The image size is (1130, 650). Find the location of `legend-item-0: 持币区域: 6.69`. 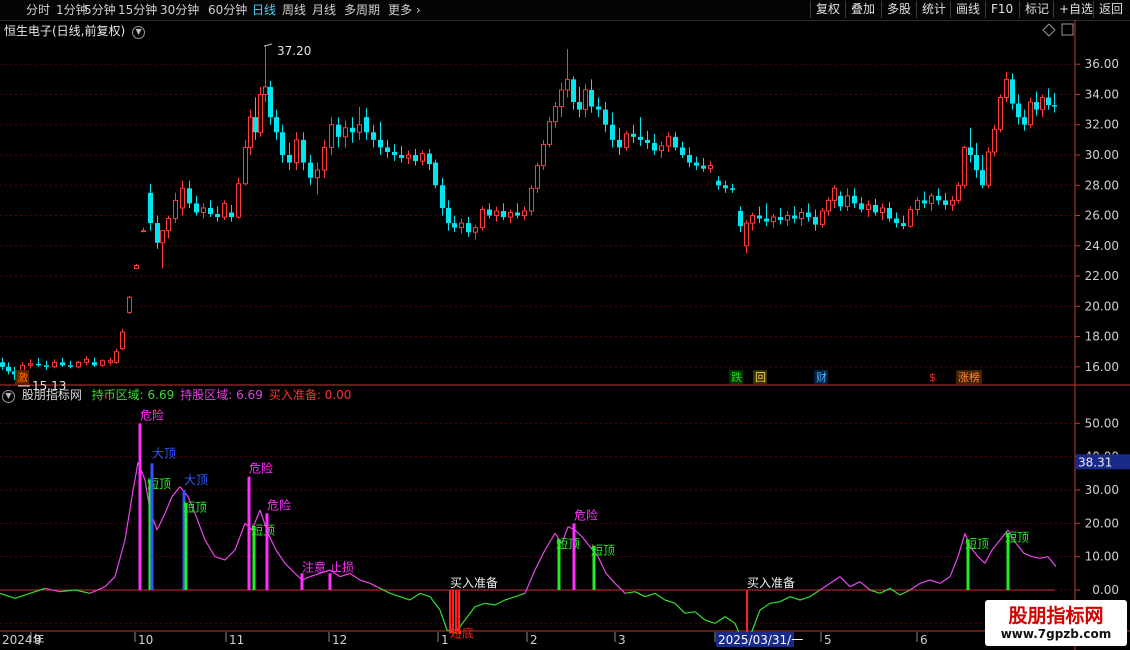

legend-item-0: 持币区域: 6.69 is located at coordinates (133, 395).